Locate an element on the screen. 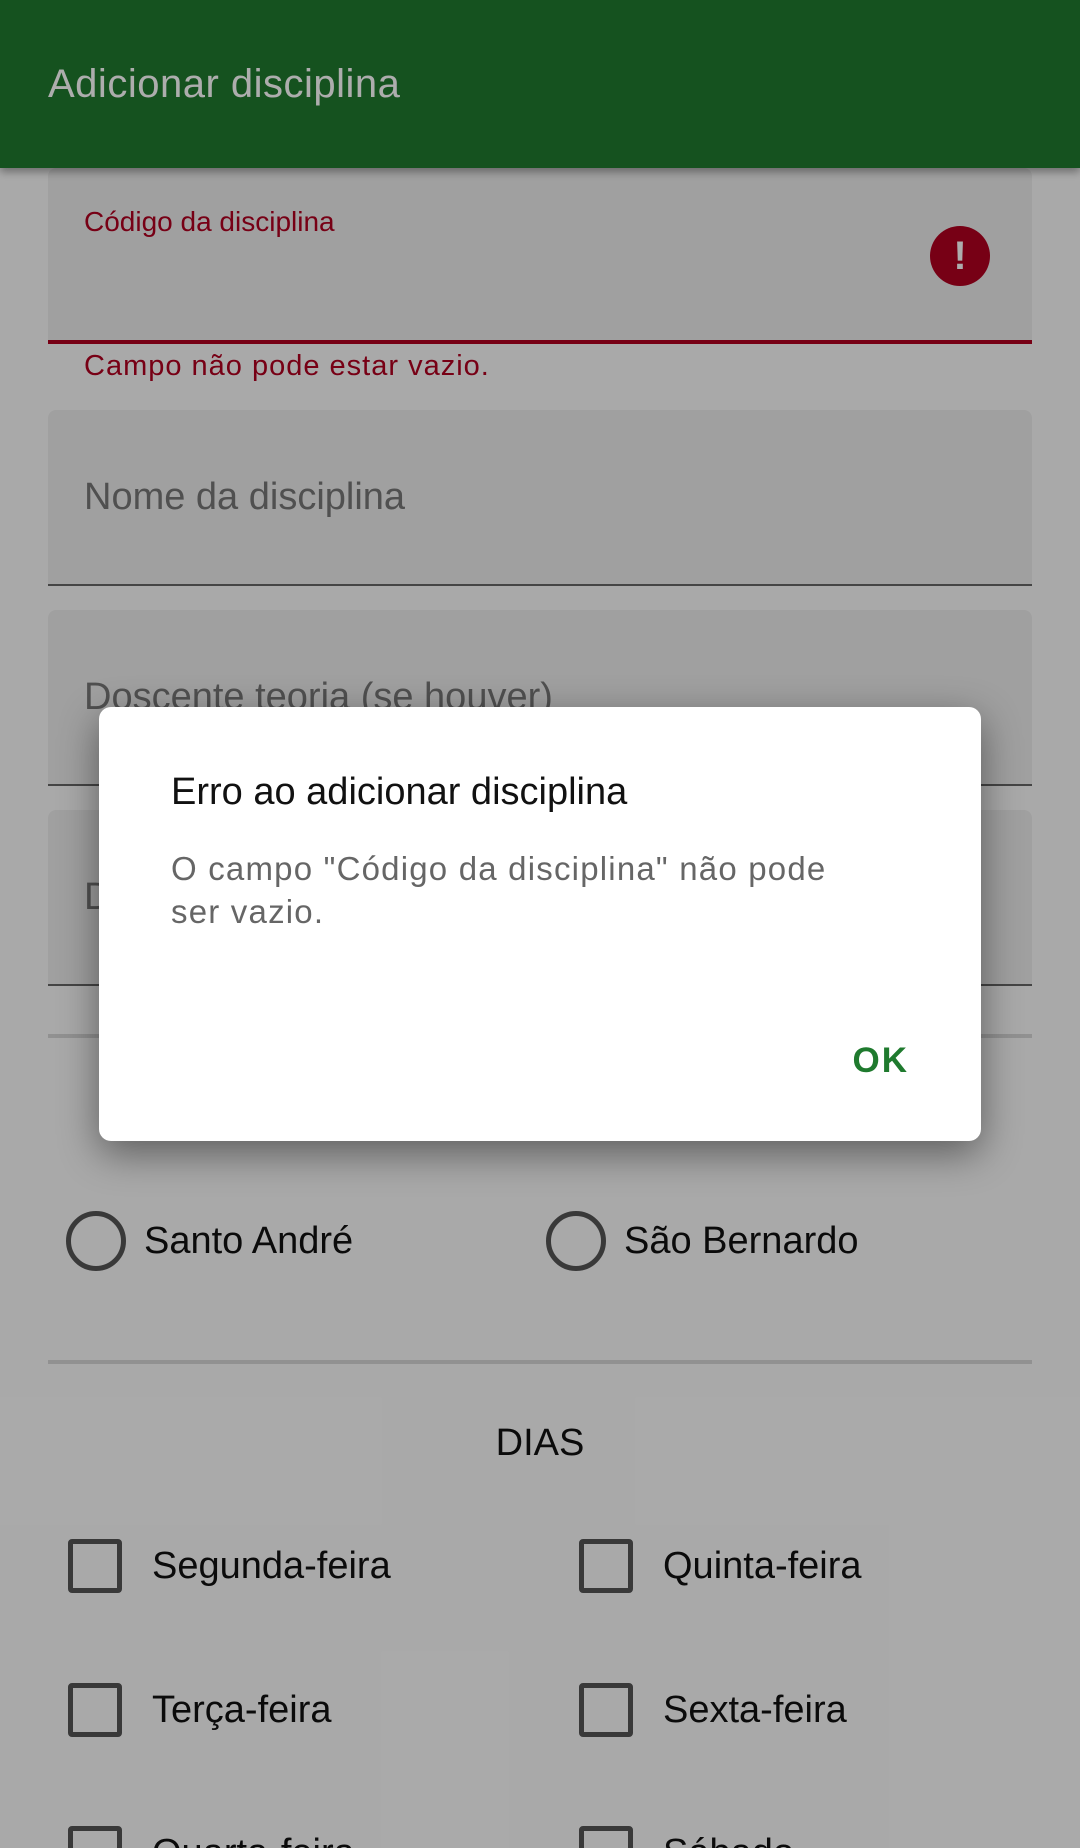 The height and width of the screenshot is (1848, 1080). dialog-title: Erro ao adicionar disciplina is located at coordinates (399, 792).